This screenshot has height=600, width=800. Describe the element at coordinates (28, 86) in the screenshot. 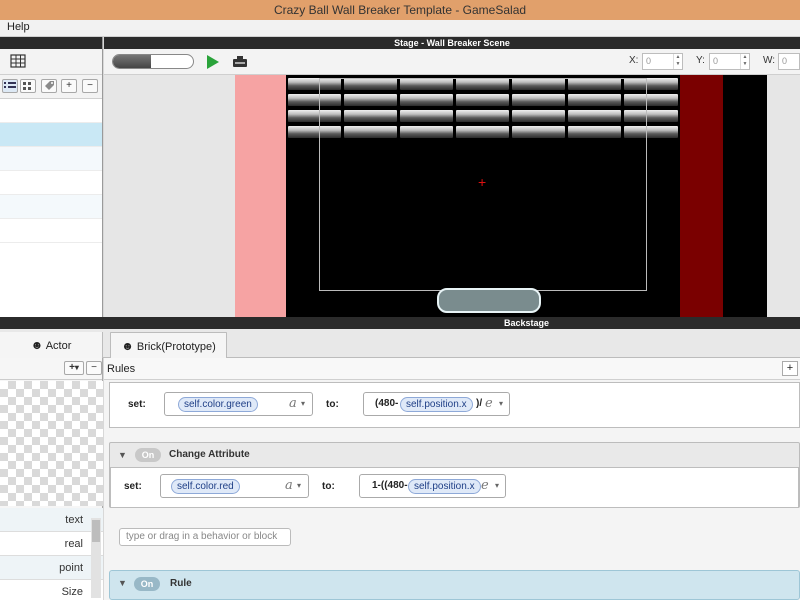

I see `grid-view-icon` at that location.